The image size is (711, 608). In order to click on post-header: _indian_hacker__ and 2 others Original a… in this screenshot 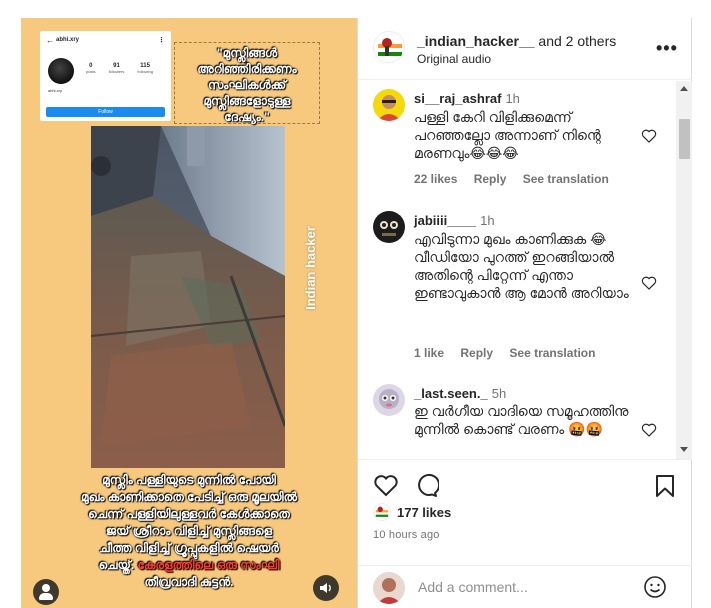, I will do `click(525, 49)`.